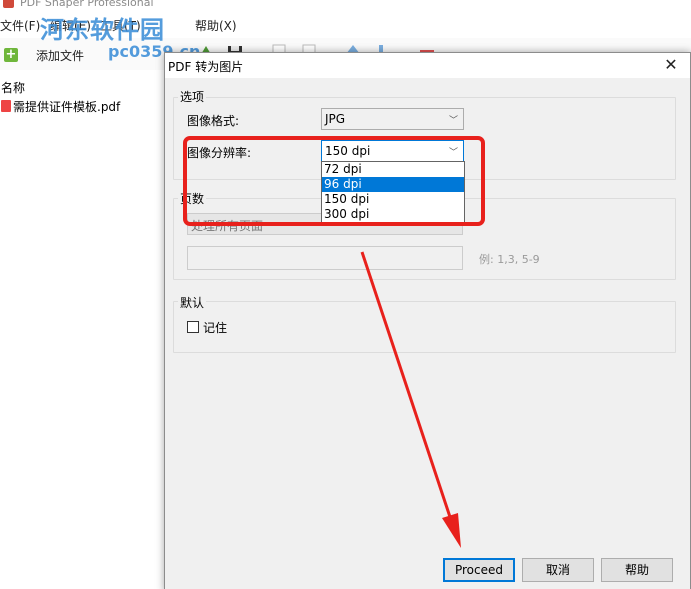  What do you see at coordinates (227, 226) in the screenshot?
I see `pages-value: 处理所有页面` at bounding box center [227, 226].